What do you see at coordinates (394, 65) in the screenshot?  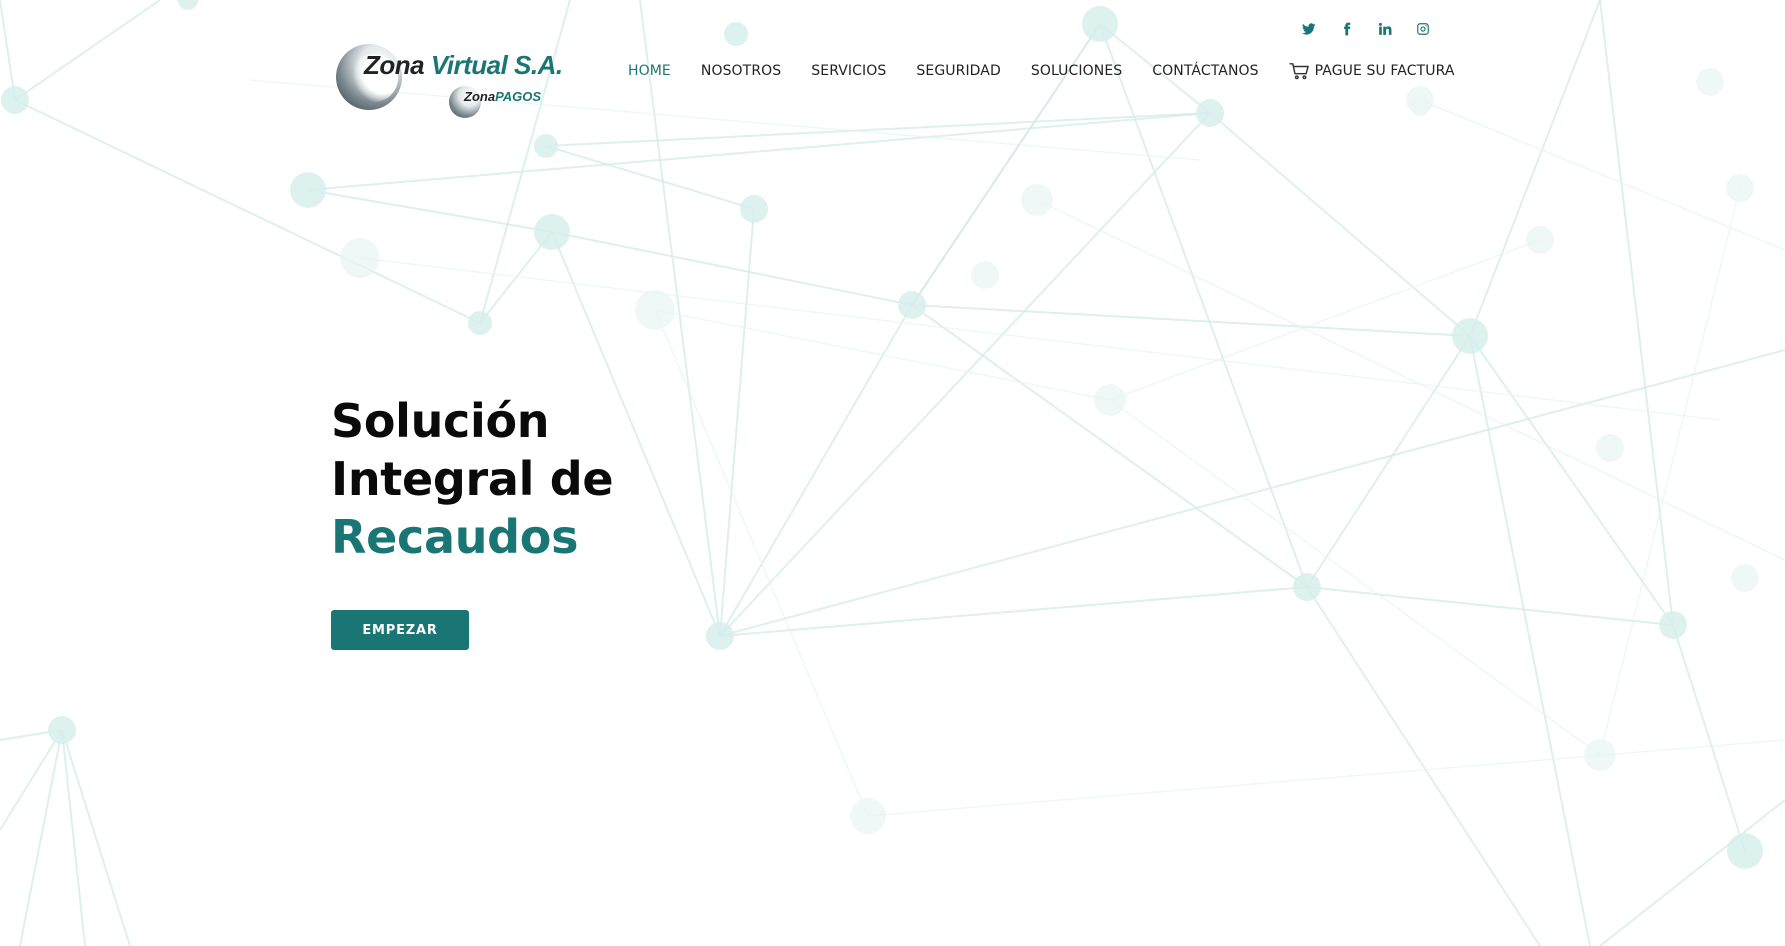 I see `logo-word-1: Zona` at bounding box center [394, 65].